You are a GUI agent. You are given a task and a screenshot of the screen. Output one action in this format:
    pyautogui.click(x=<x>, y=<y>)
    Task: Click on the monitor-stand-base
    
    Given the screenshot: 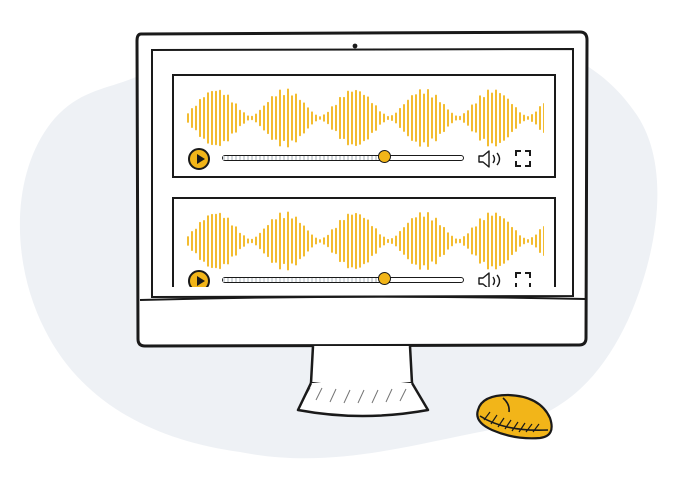 What is the action you would take?
    pyautogui.click(x=363, y=400)
    